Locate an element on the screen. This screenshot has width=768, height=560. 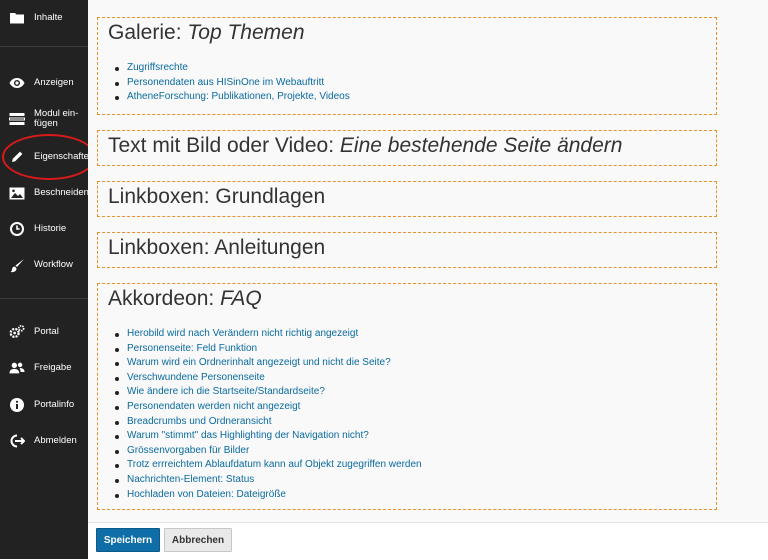
link-item: Grössenvorgaben für Bilder is located at coordinates (268, 451).